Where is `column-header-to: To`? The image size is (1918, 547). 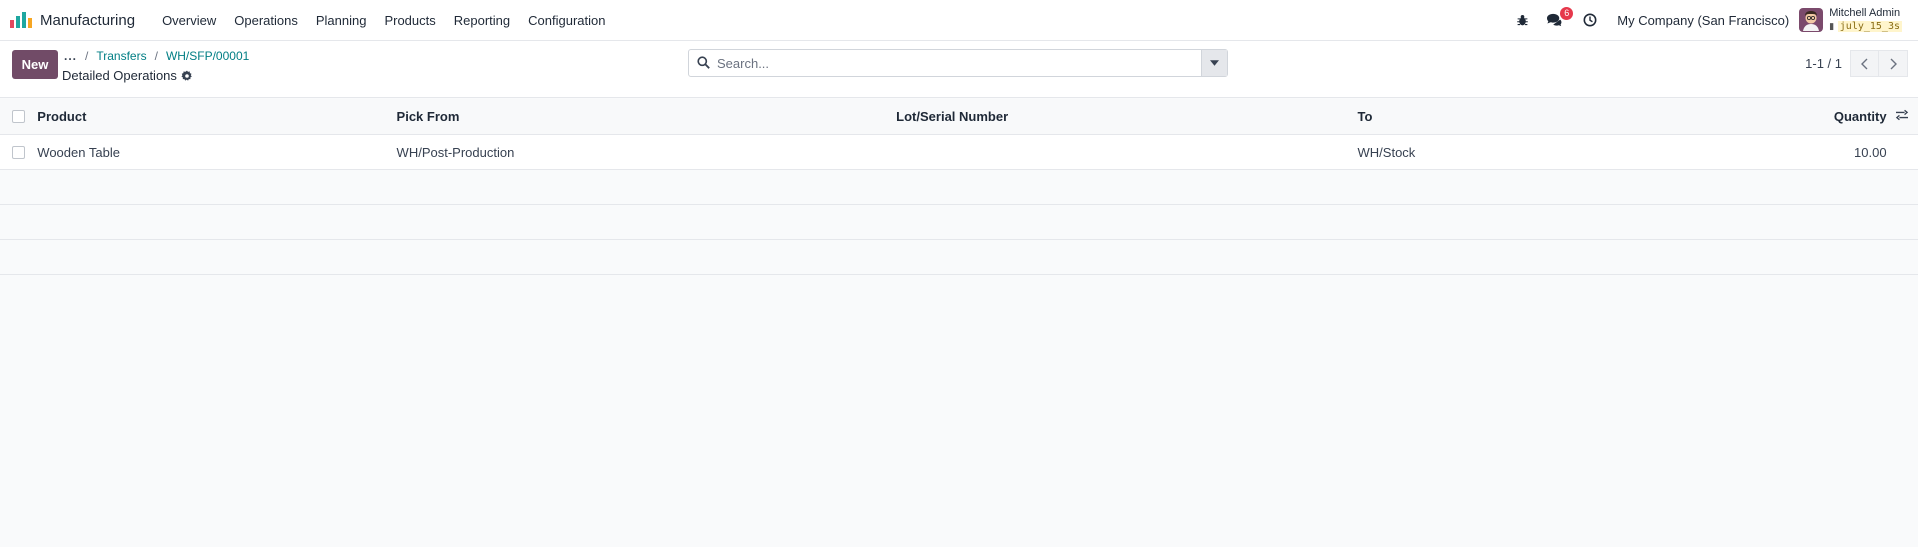 column-header-to: To is located at coordinates (1570, 116).